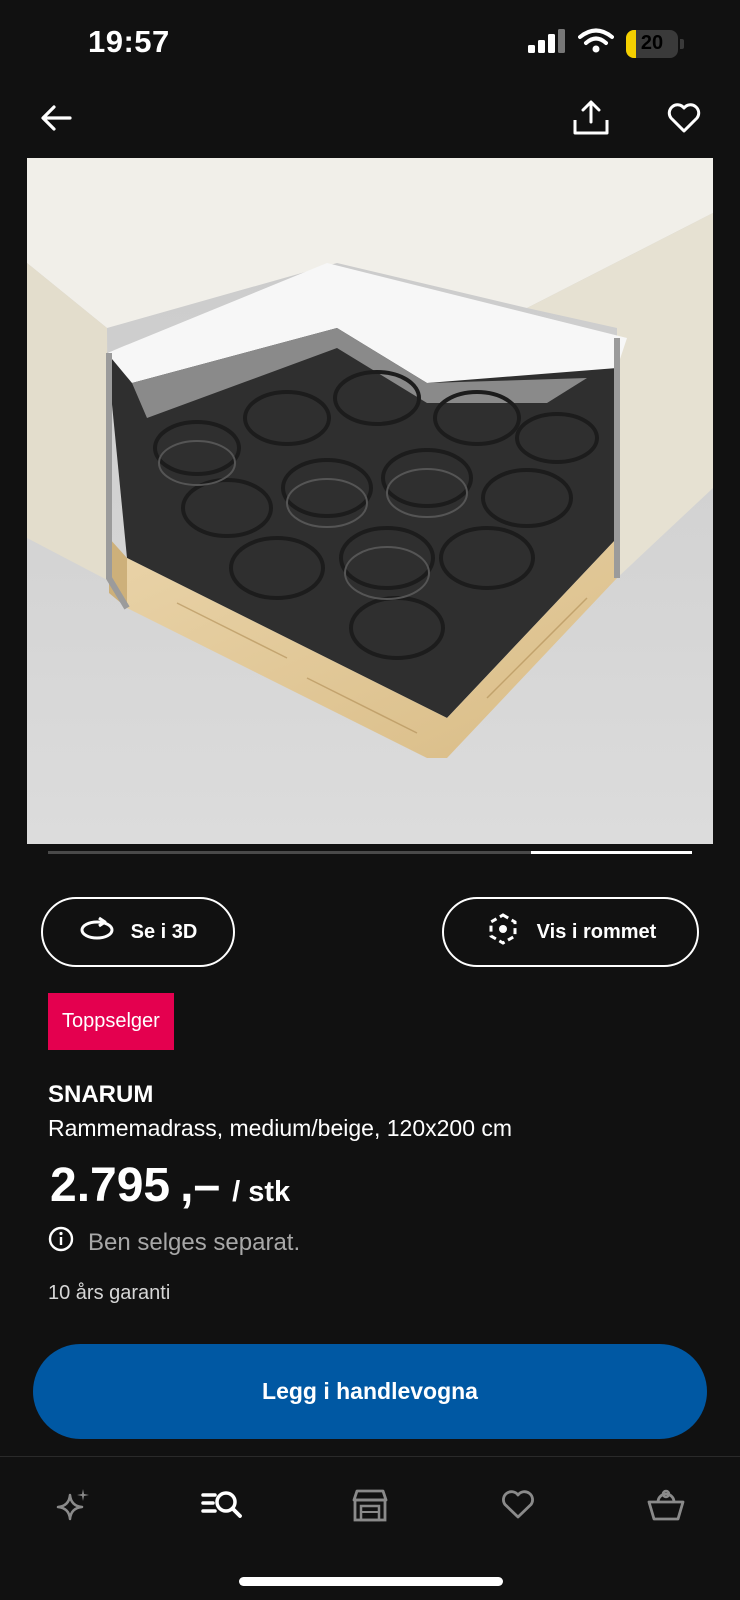  Describe the element at coordinates (222, 1505) in the screenshot. I see `search-list-icon` at that location.